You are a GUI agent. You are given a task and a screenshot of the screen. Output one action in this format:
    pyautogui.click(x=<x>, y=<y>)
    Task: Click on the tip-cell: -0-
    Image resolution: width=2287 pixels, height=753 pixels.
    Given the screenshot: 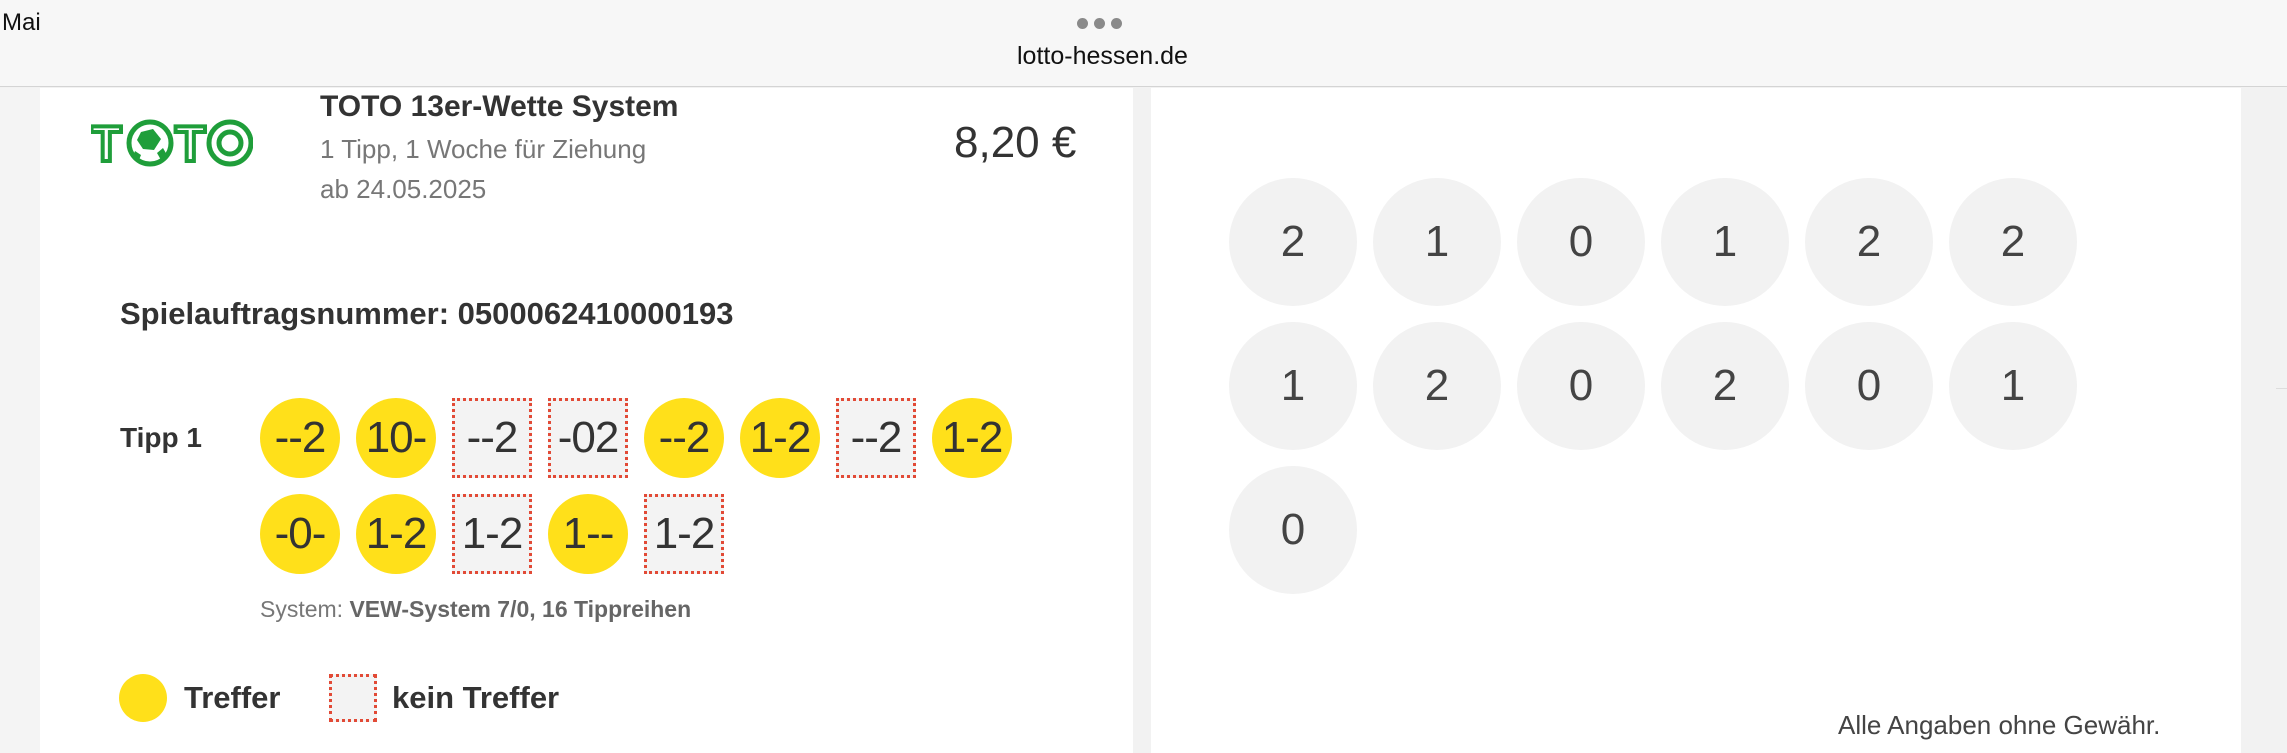 What is the action you would take?
    pyautogui.click(x=300, y=534)
    